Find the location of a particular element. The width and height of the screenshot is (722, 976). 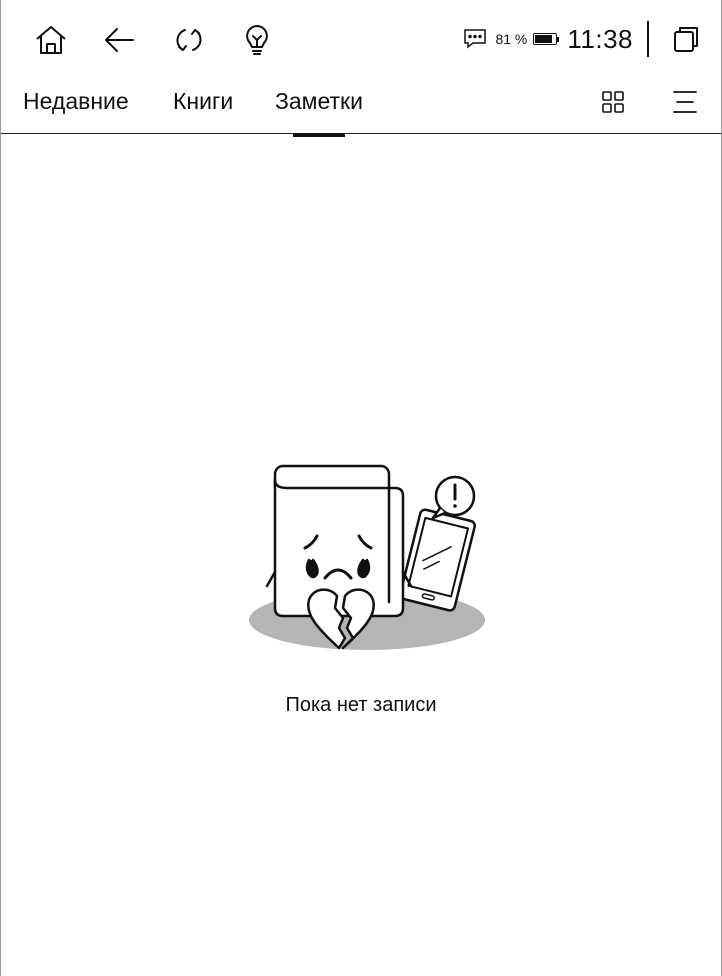

menu-icon is located at coordinates (685, 102).